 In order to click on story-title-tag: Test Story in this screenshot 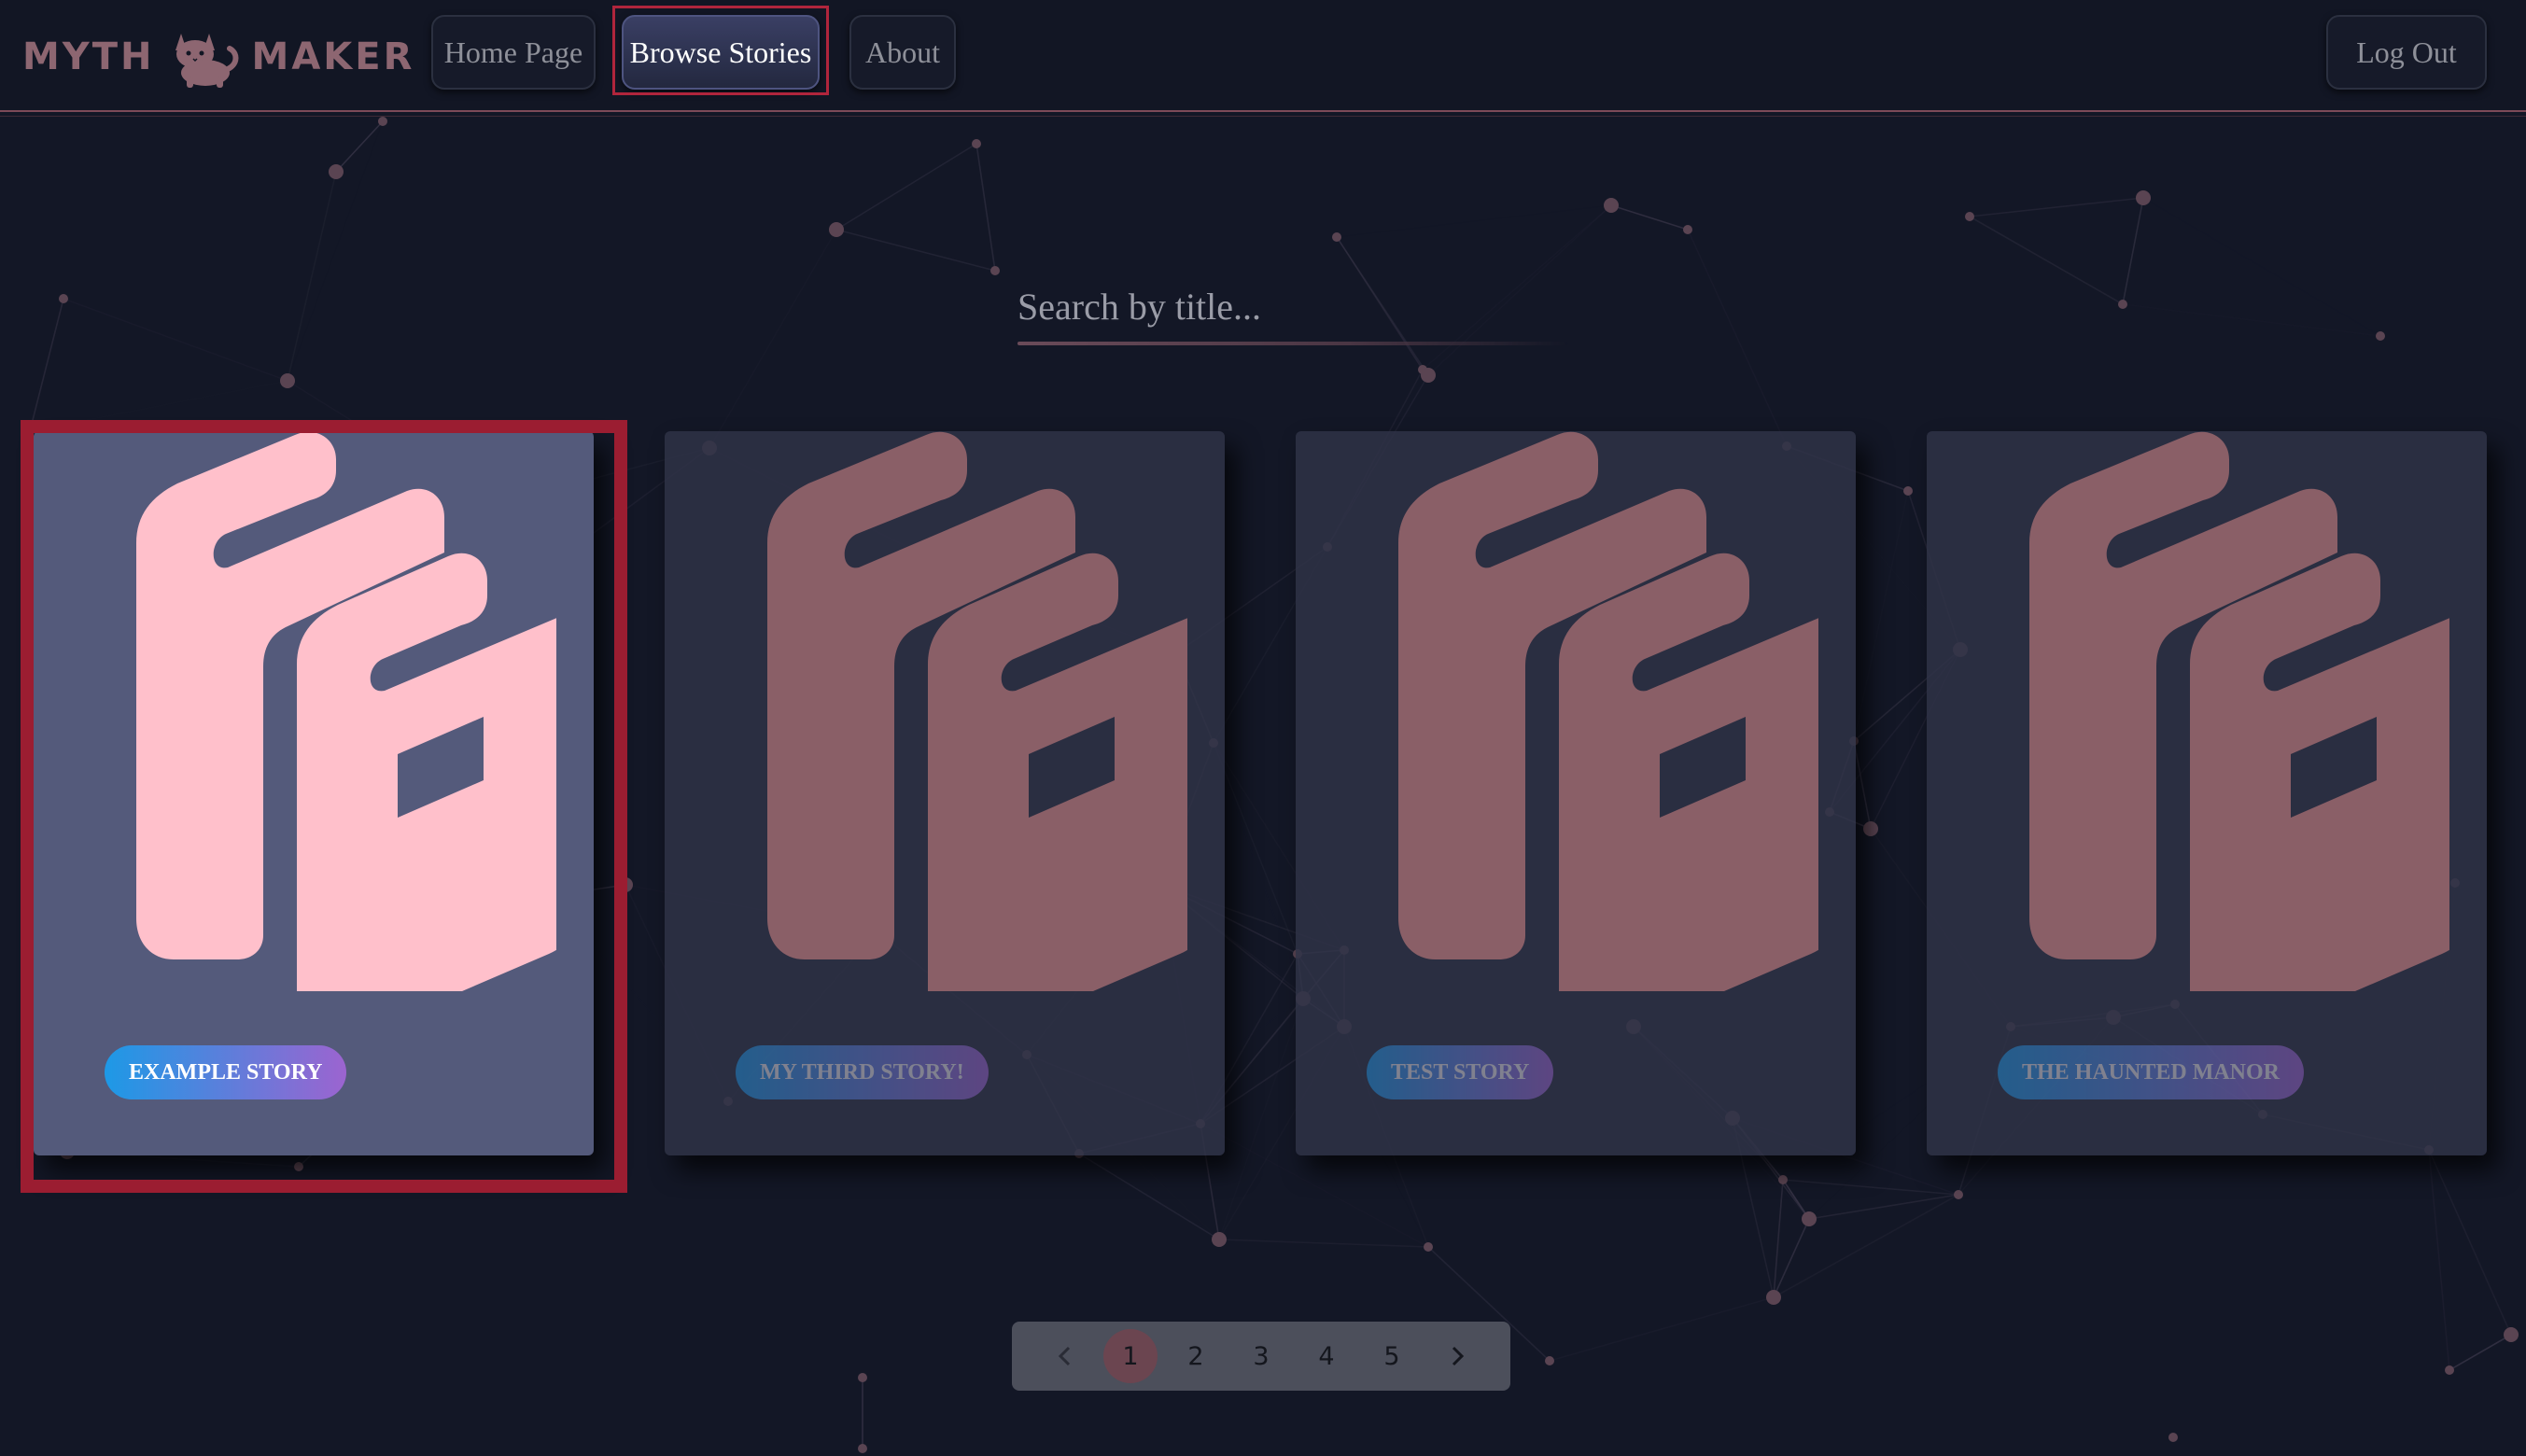, I will do `click(1460, 1072)`.